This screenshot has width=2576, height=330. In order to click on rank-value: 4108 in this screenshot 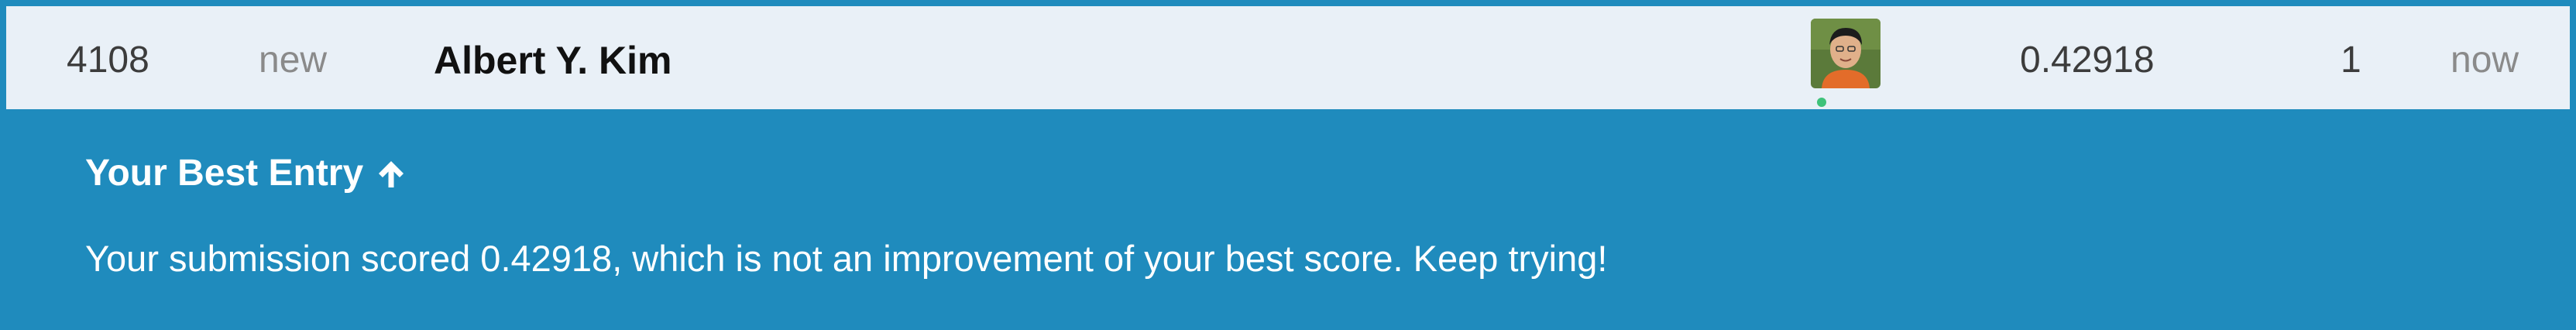, I will do `click(108, 61)`.